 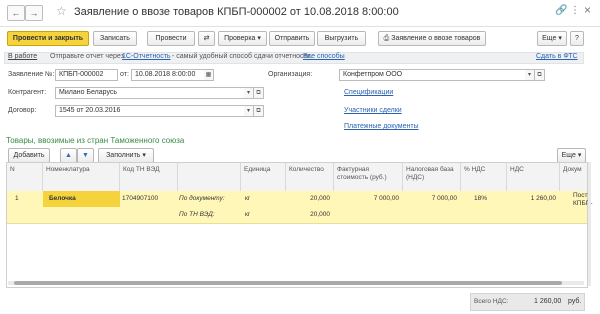 I want to click on number-label: Заявление №:, so click(x=31, y=74).